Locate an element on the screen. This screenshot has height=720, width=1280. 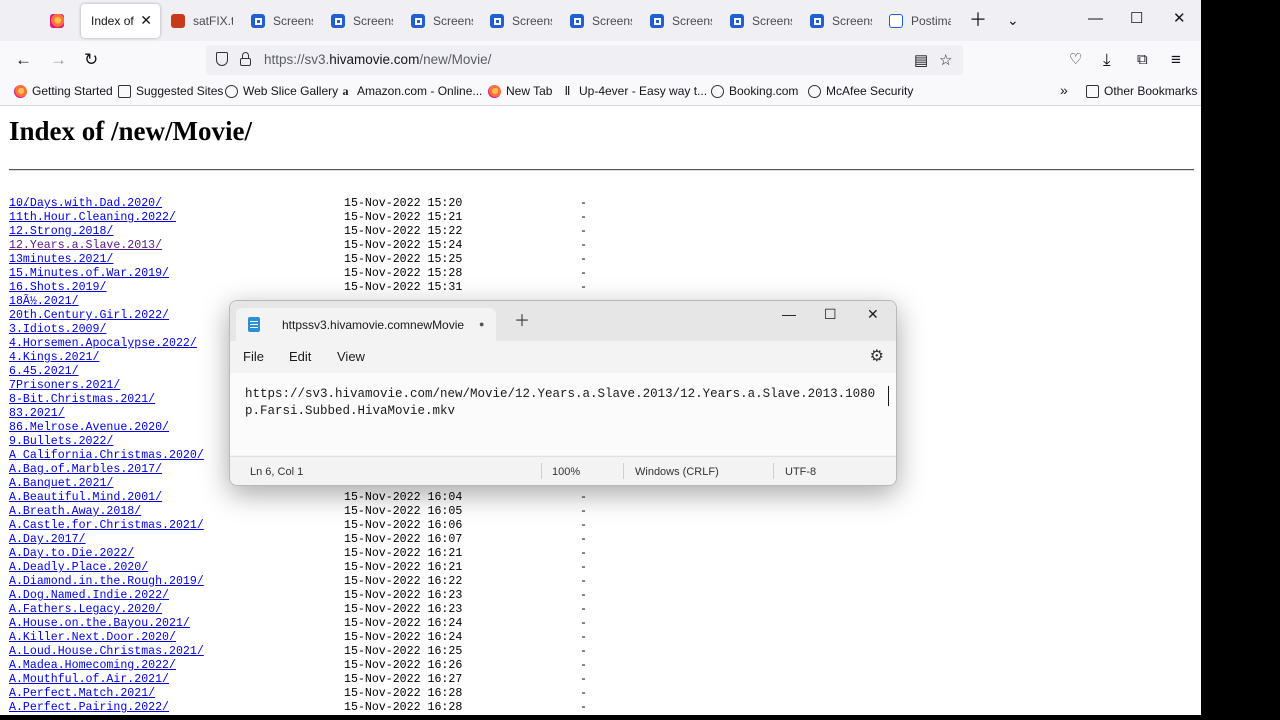
directory-link: 10.Days.with.Dad.2020/ is located at coordinates (85, 204).